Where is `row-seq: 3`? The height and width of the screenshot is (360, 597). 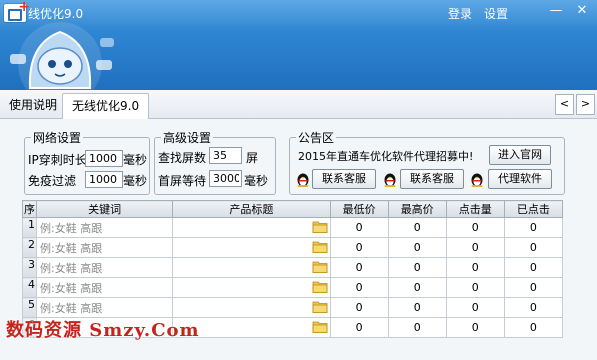
row-seq: 3 is located at coordinates (29, 267).